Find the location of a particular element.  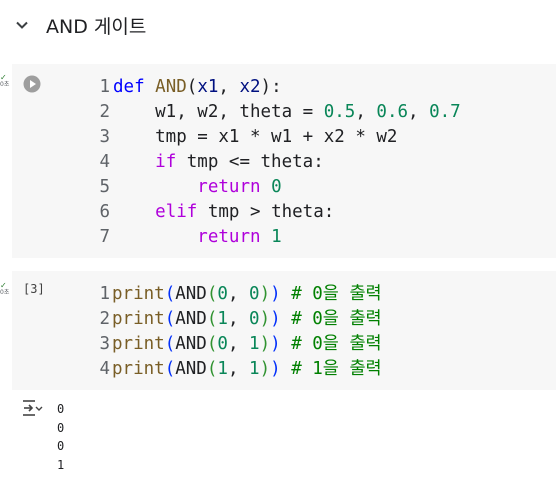

check-icon: ✓ is located at coordinates (3, 285).